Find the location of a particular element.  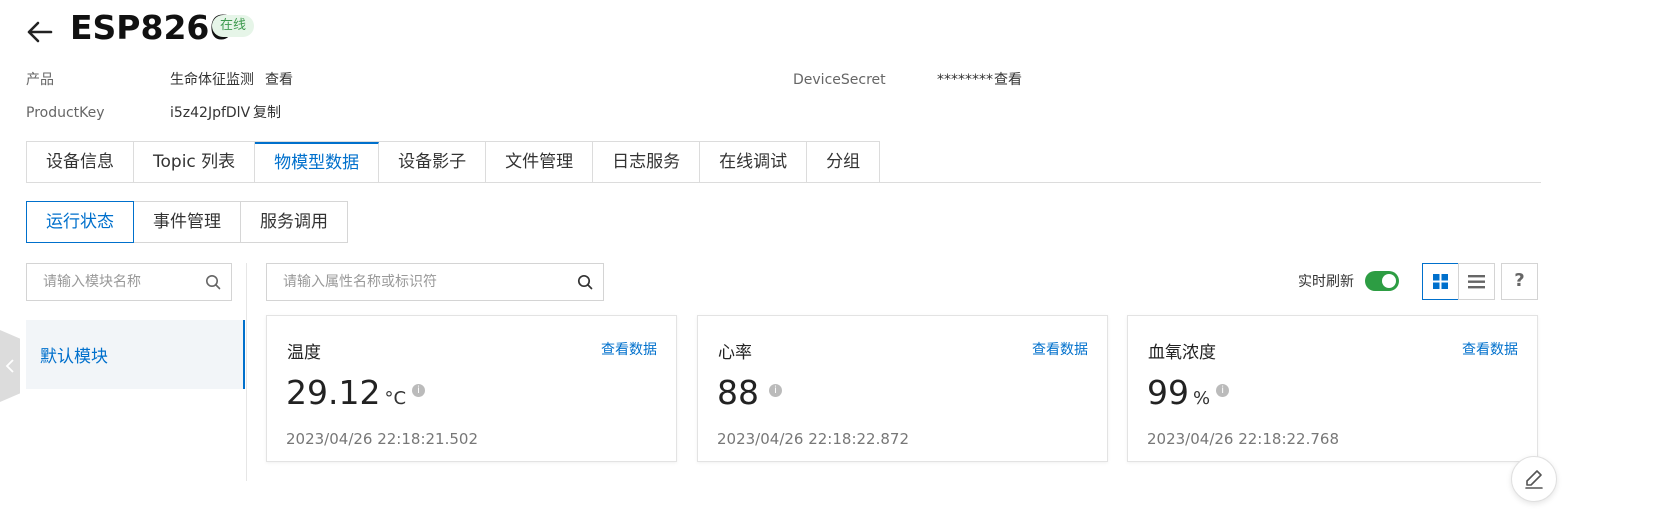

module-divider is located at coordinates (246, 372).